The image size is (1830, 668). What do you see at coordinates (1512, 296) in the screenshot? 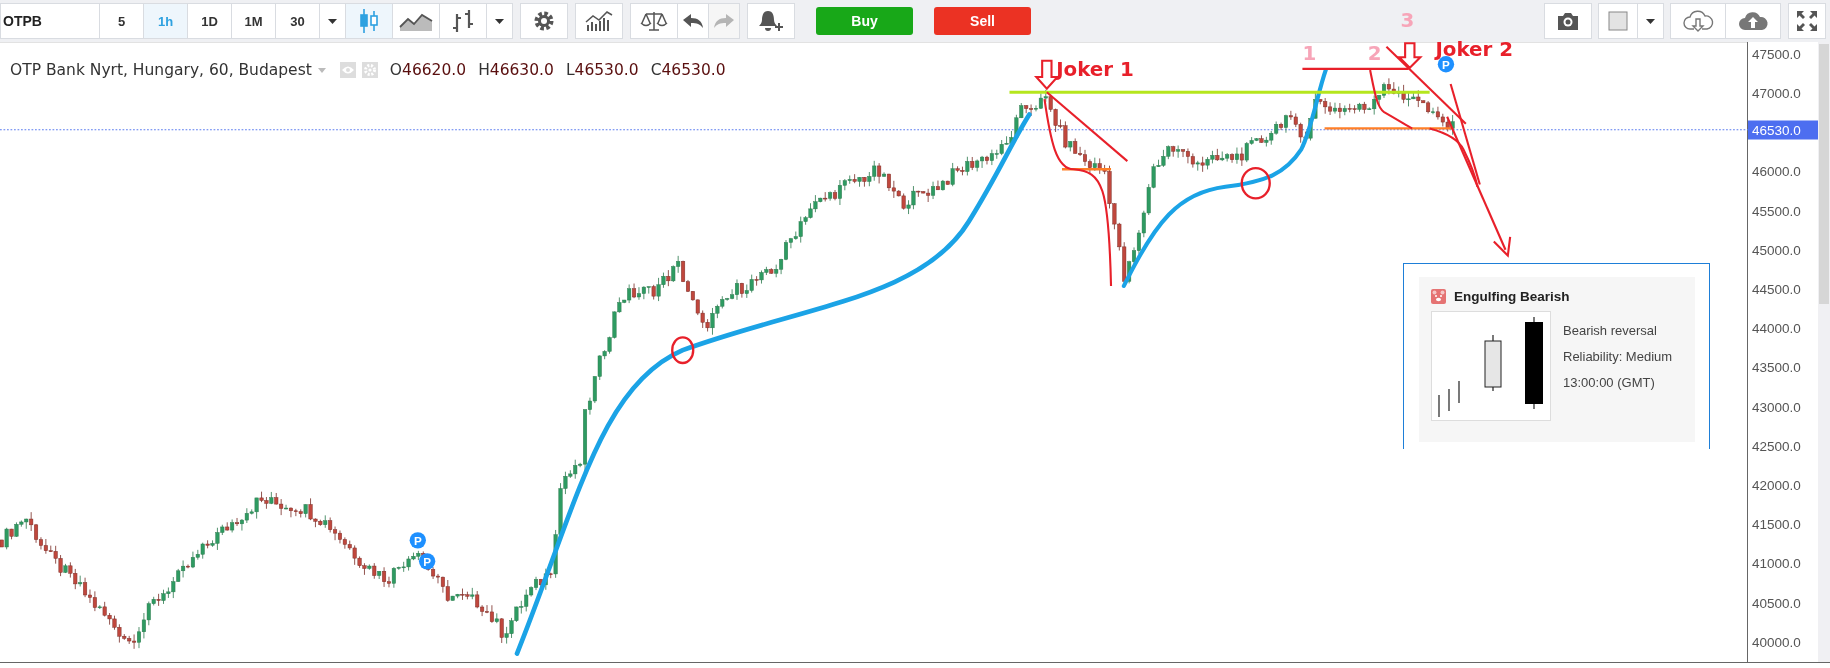
I see `pattern-title: Engulfing Bearish` at bounding box center [1512, 296].